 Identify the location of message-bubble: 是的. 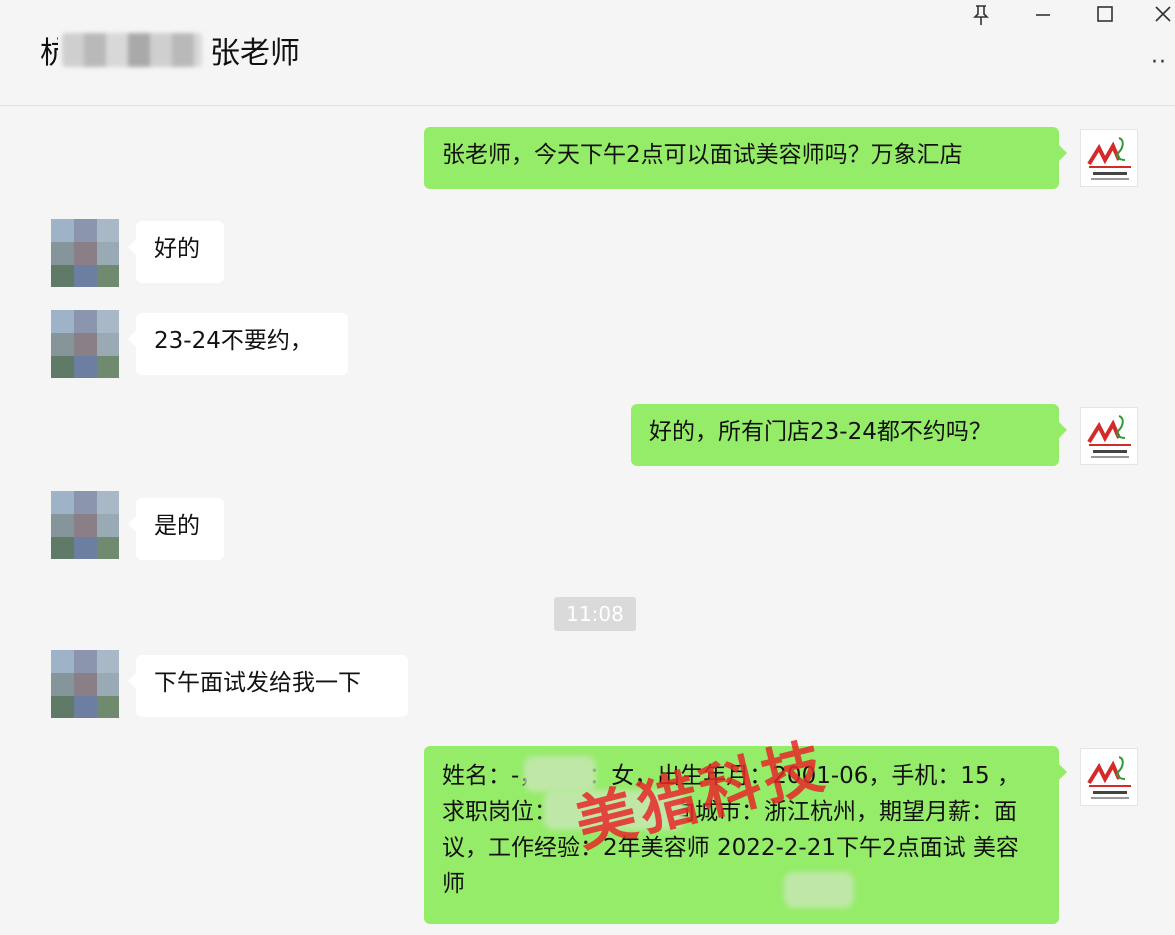
(176, 529).